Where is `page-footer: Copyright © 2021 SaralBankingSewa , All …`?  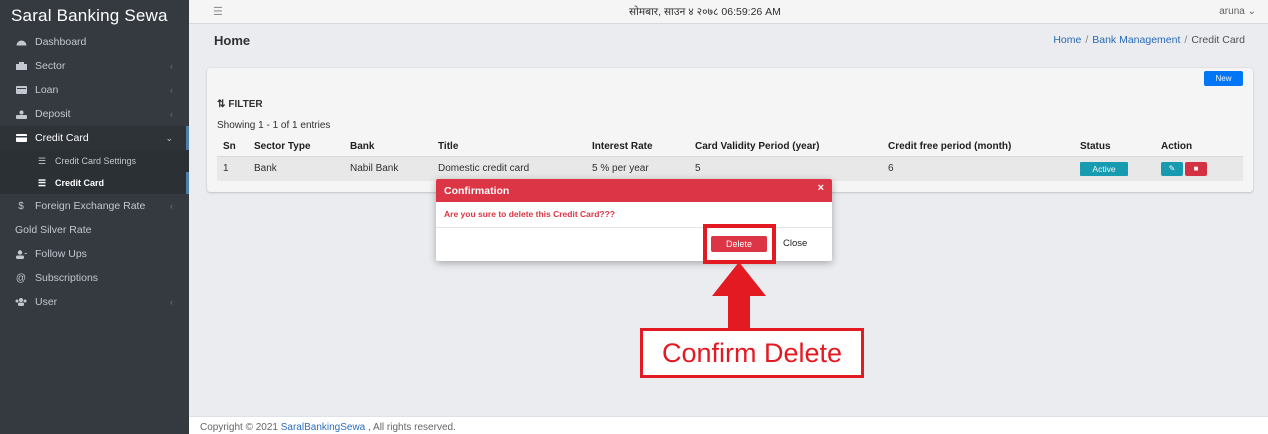
page-footer: Copyright © 2021 SaralBankingSewa , All … is located at coordinates (728, 425).